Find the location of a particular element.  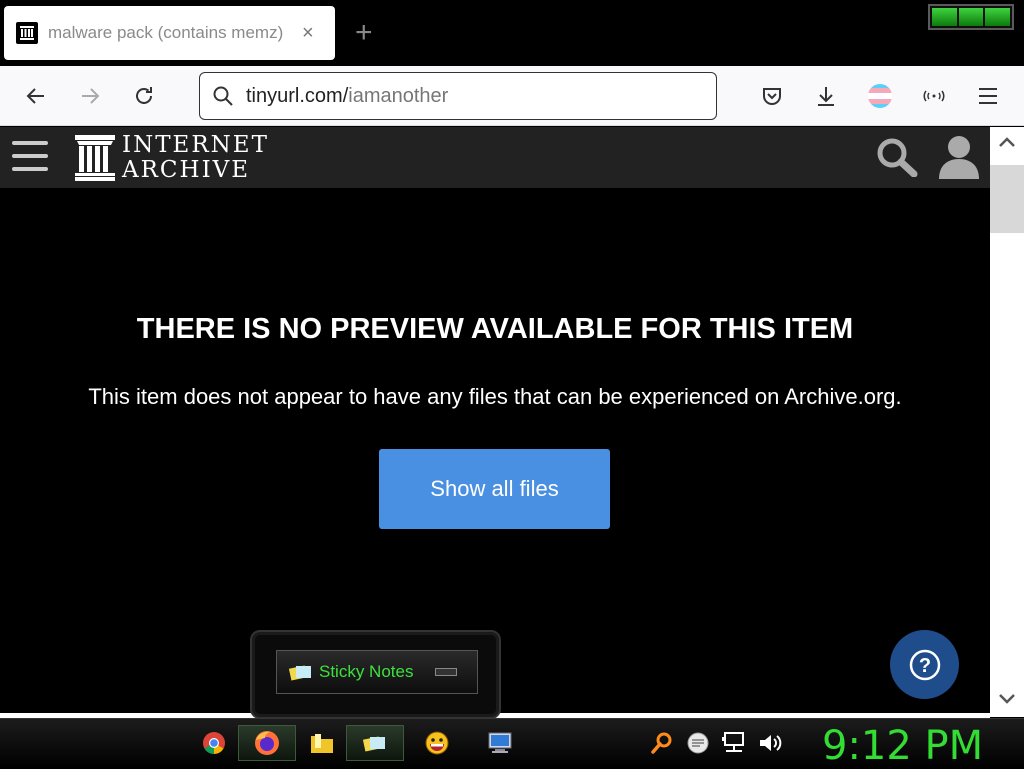

back-button is located at coordinates (36, 96).